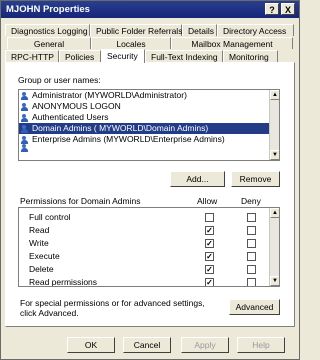  Describe the element at coordinates (184, 56) in the screenshot. I see `tab-full-text-indexing: Full-Text Indexing` at that location.